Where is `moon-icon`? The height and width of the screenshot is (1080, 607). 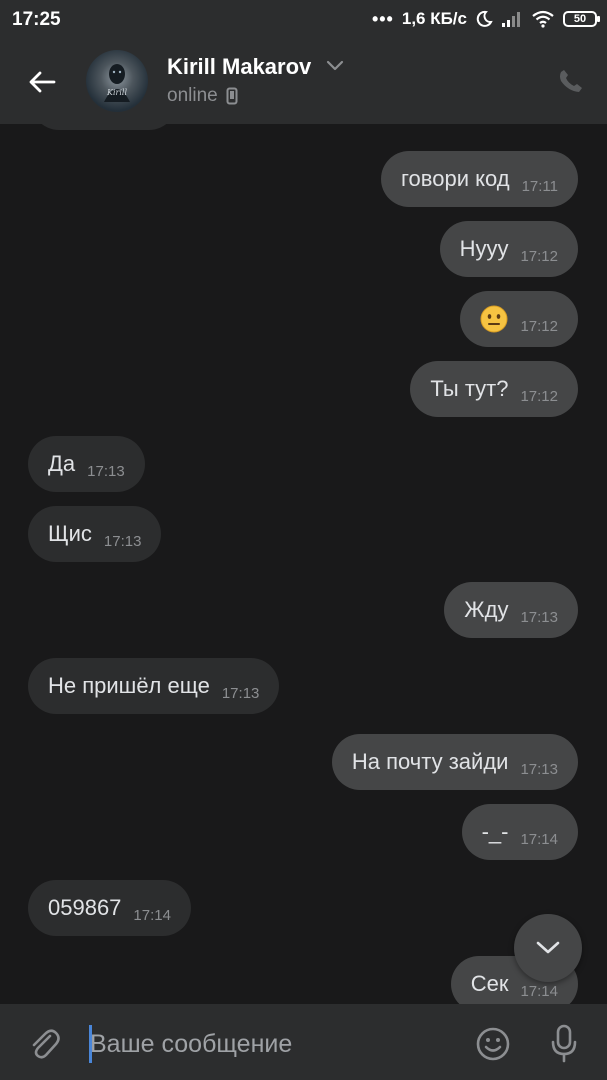 moon-icon is located at coordinates (484, 18).